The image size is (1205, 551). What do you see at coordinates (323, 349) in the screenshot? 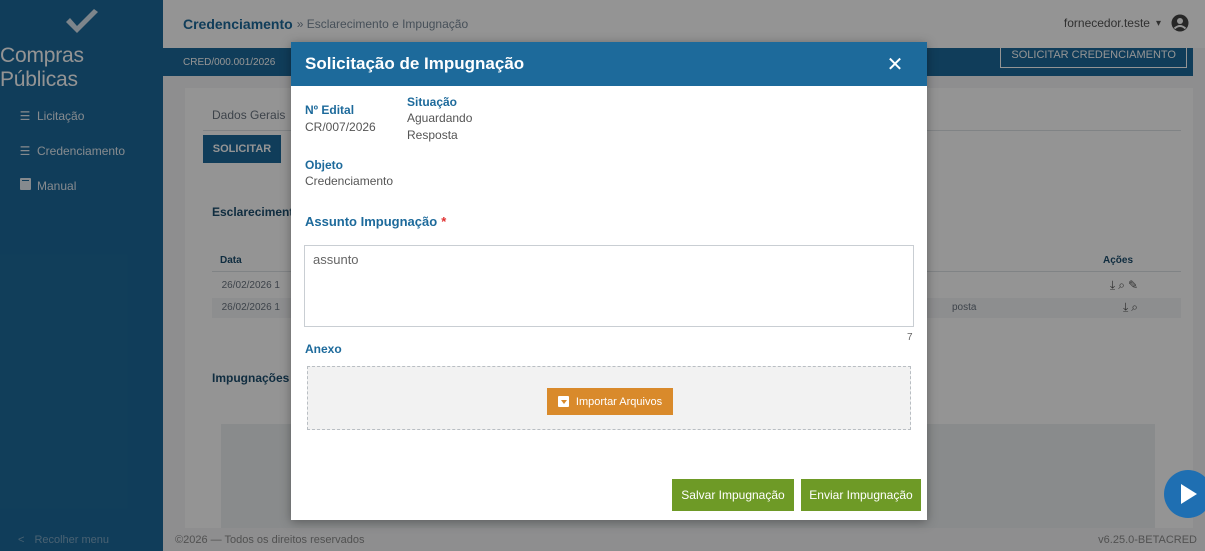
I see `anexo-label: Anexo` at bounding box center [323, 349].